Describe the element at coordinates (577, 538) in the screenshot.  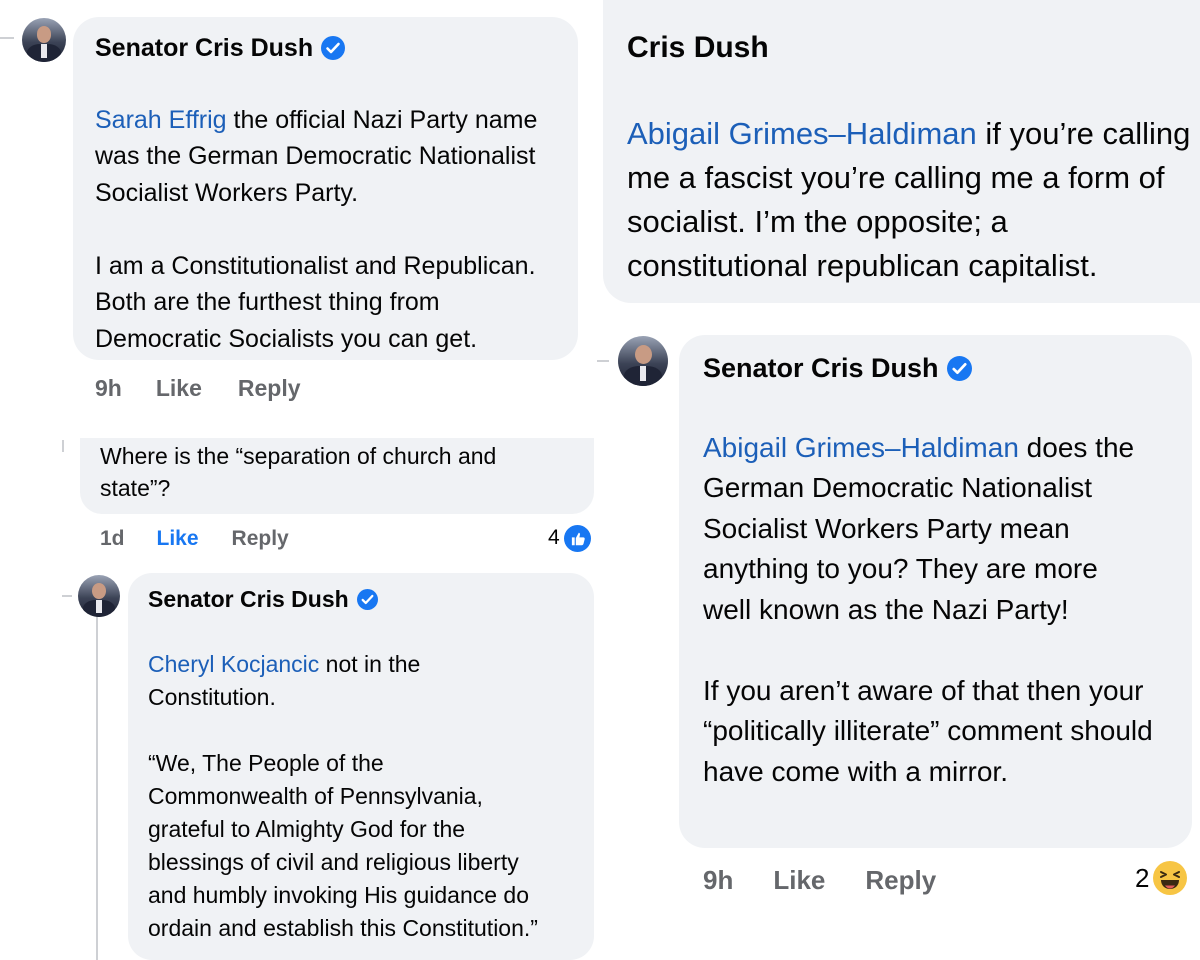
I see `like-reaction-icon` at that location.